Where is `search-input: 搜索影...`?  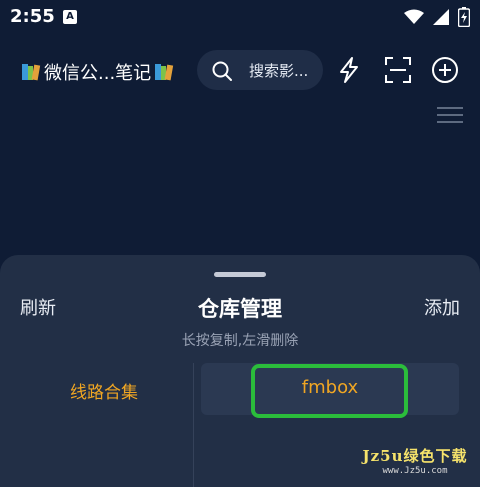
search-input: 搜索影... is located at coordinates (260, 70).